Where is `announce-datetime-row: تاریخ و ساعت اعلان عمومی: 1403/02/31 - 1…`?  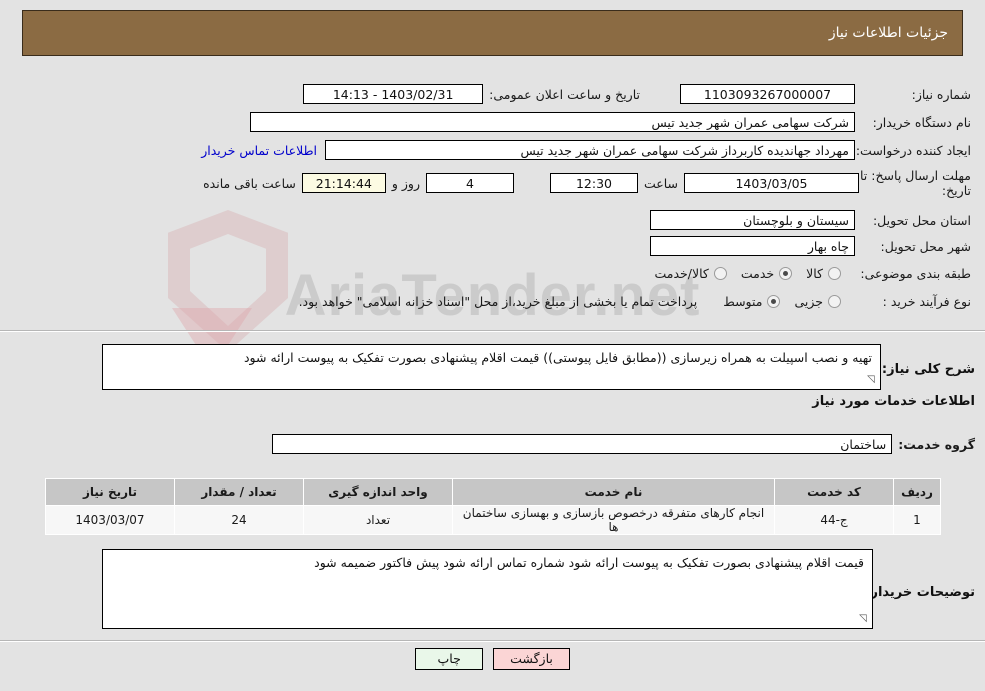 announce-datetime-row: تاریخ و ساعت اعلان عمومی: 1403/02/31 - 1… is located at coordinates (471, 94).